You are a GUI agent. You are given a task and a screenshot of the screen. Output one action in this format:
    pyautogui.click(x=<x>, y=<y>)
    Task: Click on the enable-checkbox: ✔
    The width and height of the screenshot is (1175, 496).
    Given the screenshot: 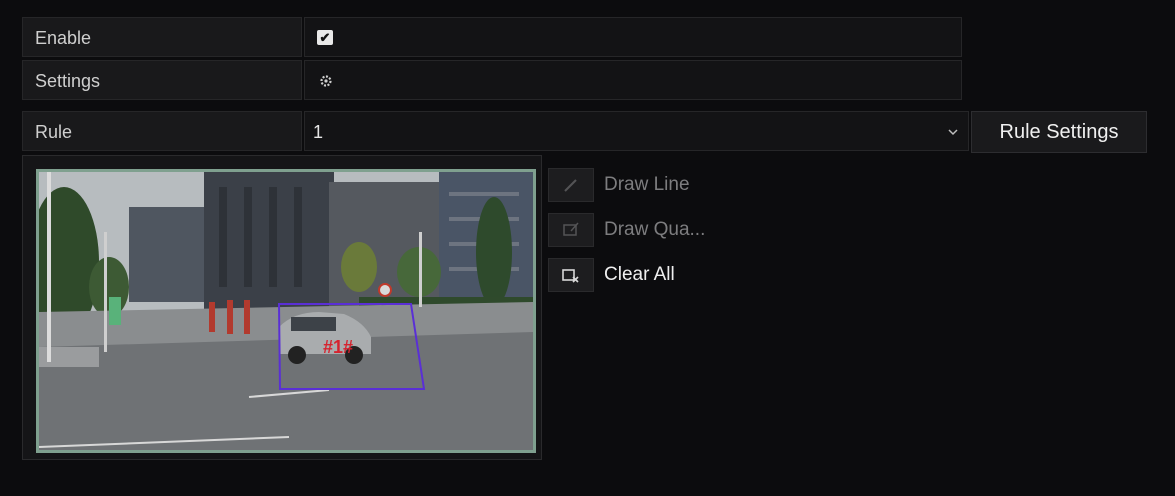 What is the action you would take?
    pyautogui.click(x=325, y=37)
    